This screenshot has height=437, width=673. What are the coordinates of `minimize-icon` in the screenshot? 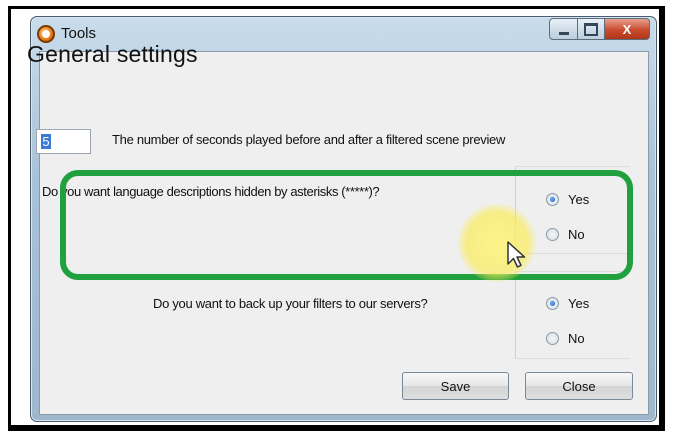 It's located at (563, 33).